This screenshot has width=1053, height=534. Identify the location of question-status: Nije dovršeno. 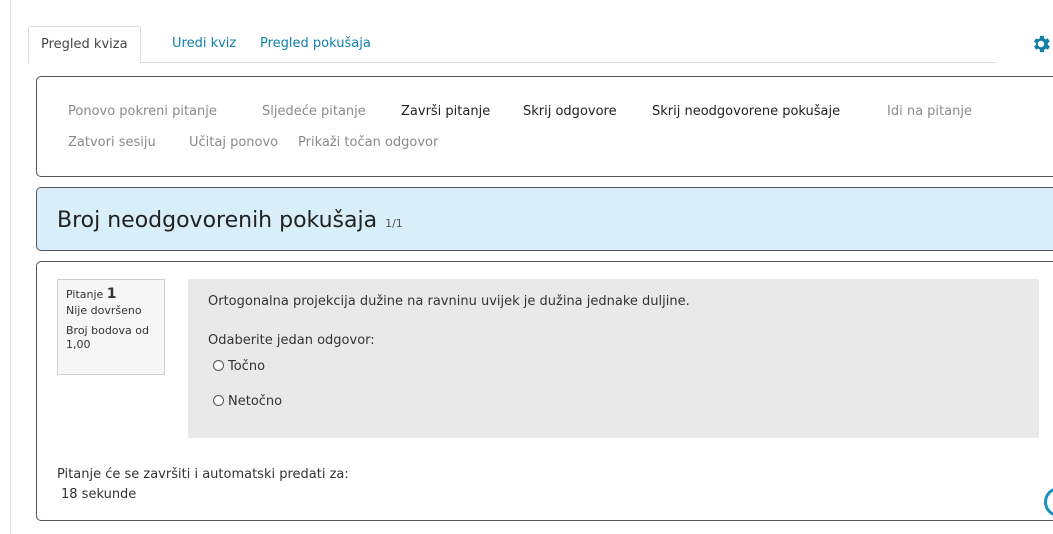
(104, 310).